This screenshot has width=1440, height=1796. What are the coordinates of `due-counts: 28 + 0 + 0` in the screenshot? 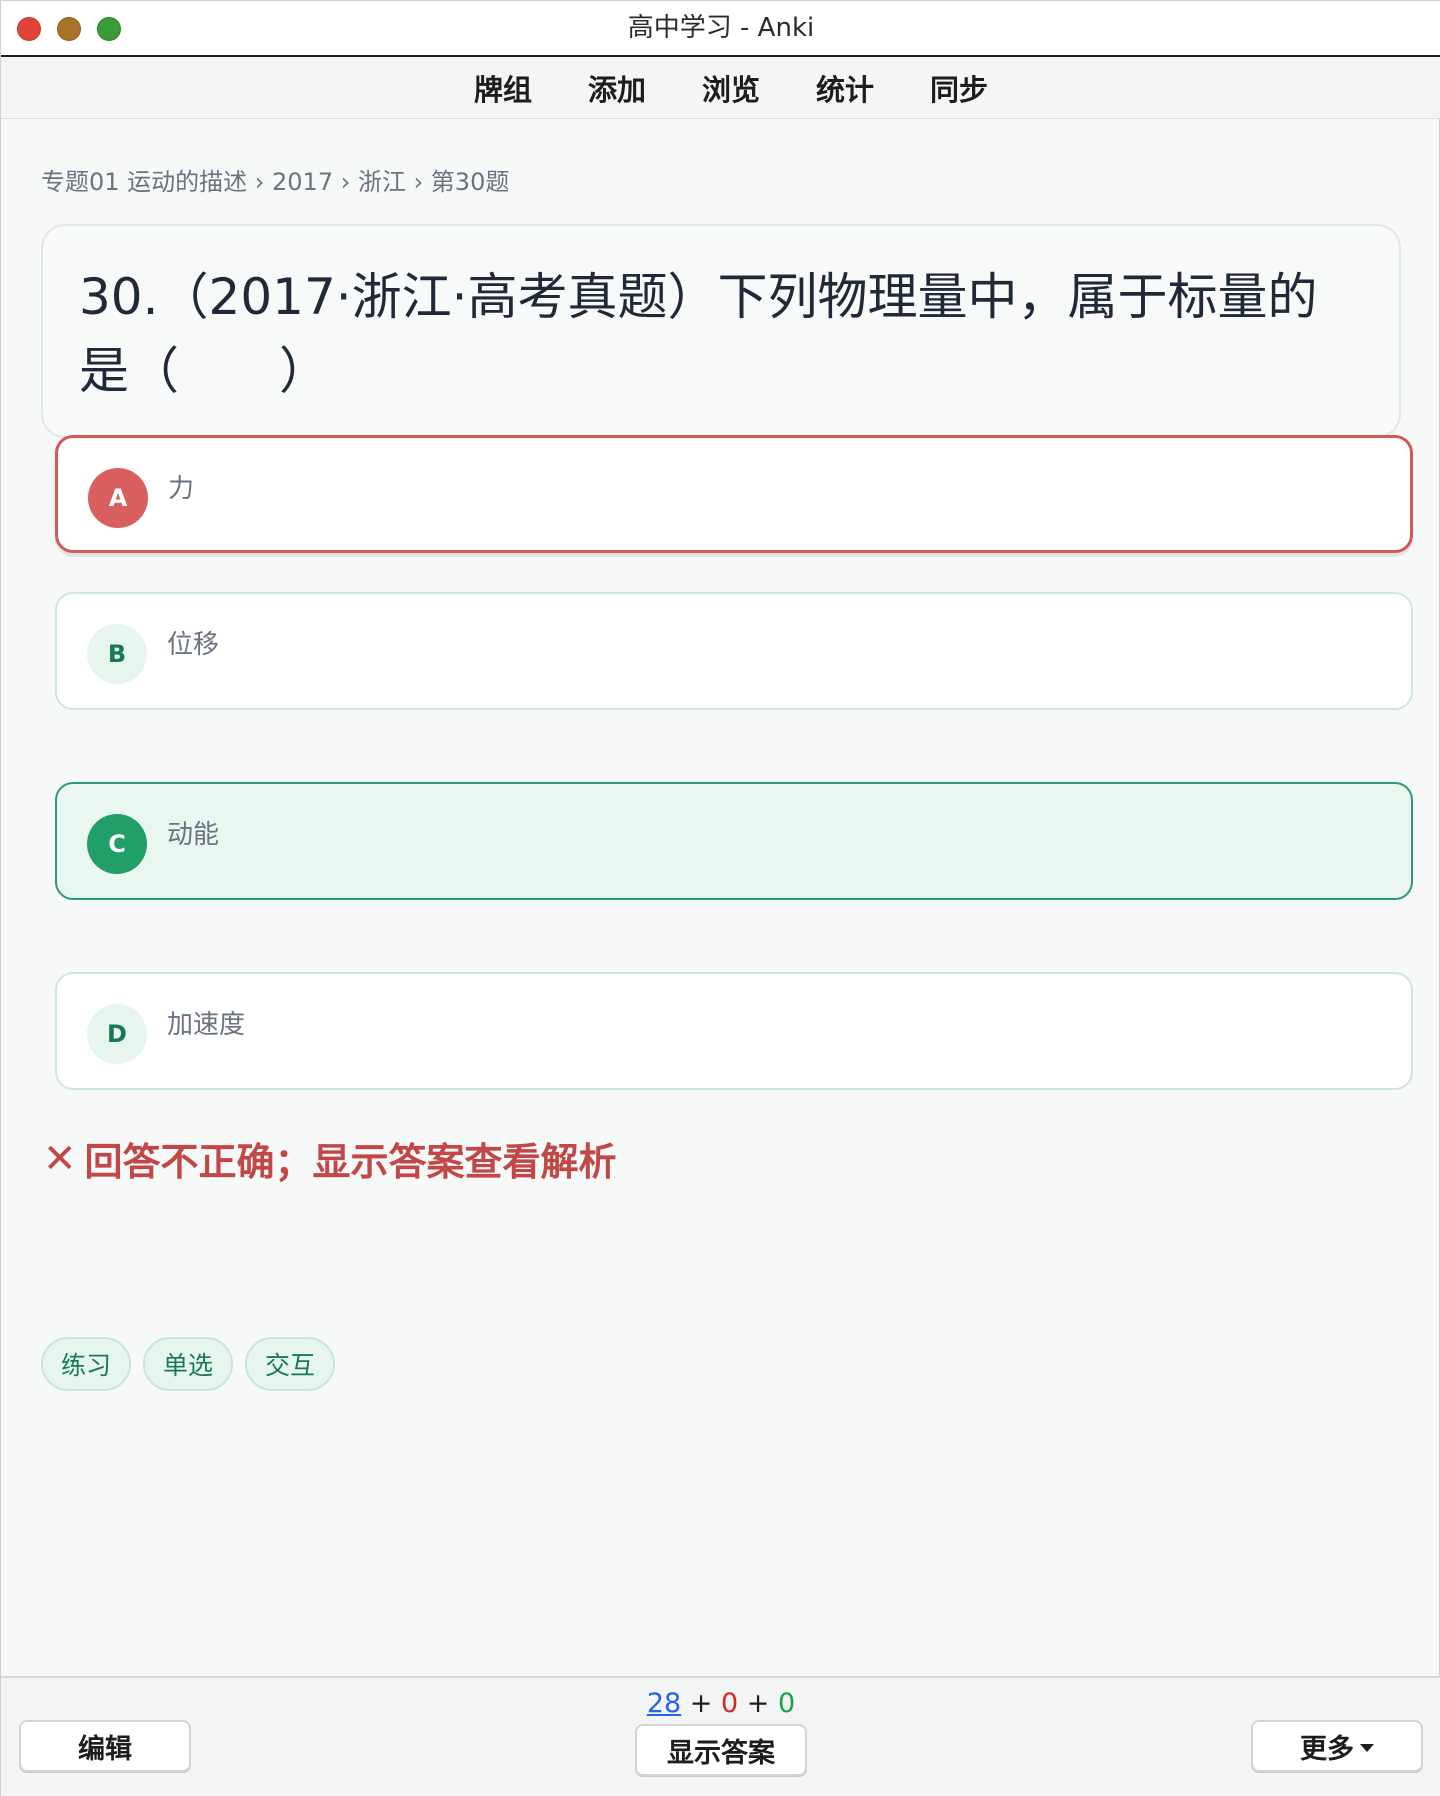 It's located at (720, 1703).